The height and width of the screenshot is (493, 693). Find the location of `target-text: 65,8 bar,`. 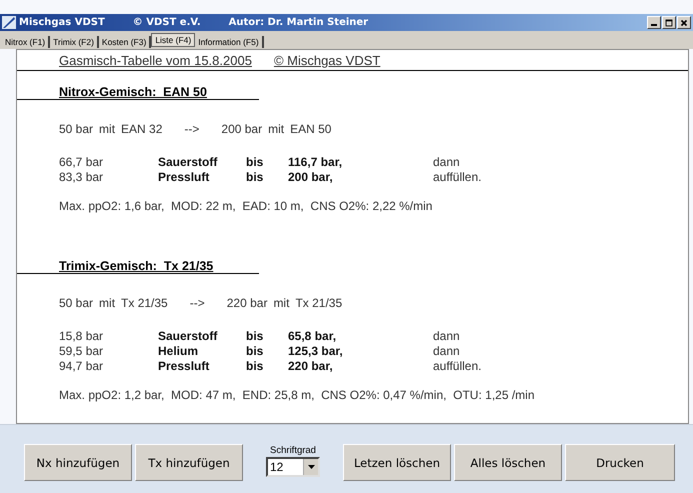

target-text: 65,8 bar, is located at coordinates (313, 336).